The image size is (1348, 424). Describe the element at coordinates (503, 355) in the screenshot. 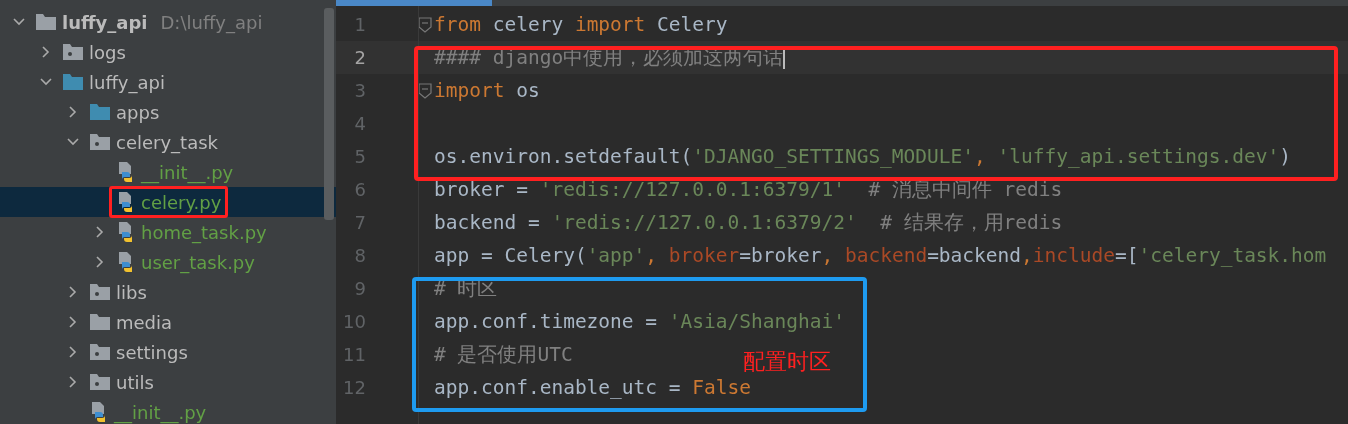

I see `code-line: # 是否使用UTC` at that location.